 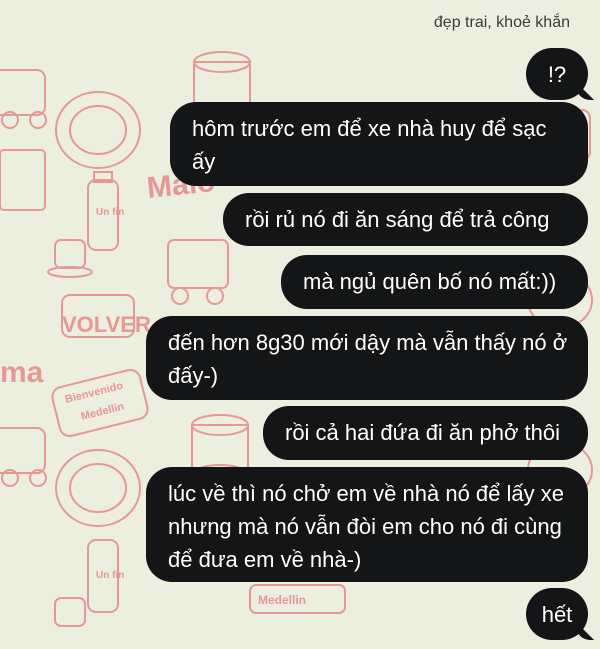 What do you see at coordinates (557, 74) in the screenshot?
I see `message-bubble: !?` at bounding box center [557, 74].